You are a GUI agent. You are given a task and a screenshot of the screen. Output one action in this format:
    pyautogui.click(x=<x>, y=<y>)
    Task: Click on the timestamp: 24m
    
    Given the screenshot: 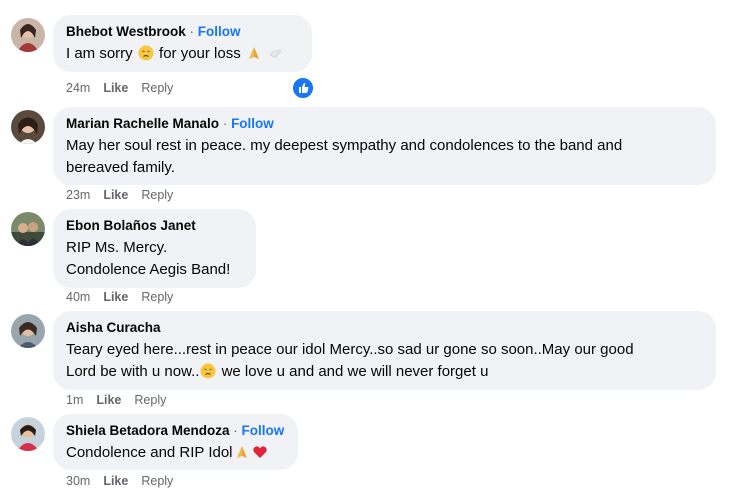 What is the action you would take?
    pyautogui.click(x=78, y=88)
    